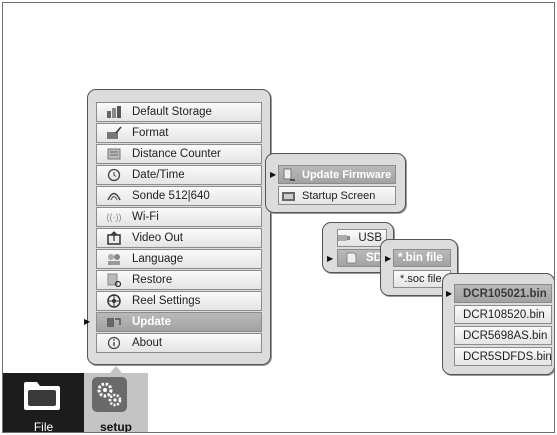 This screenshot has height=435, width=557. I want to click on menu-item-about: About, so click(179, 343).